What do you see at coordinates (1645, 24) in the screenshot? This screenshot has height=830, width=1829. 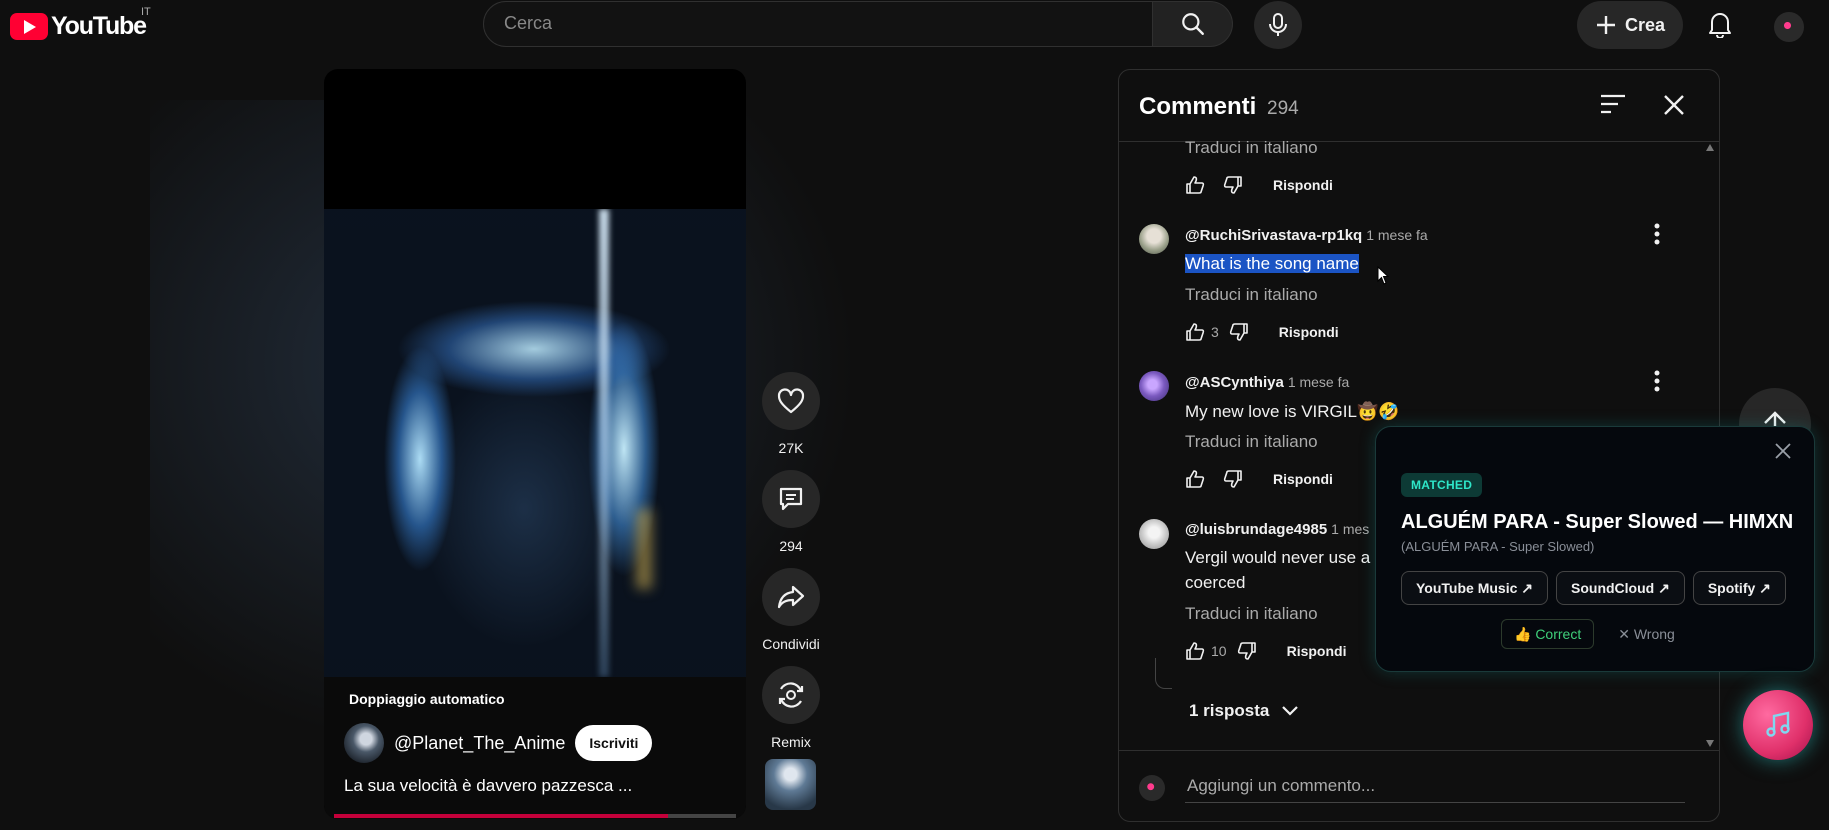 I see `create-label: Crea` at bounding box center [1645, 24].